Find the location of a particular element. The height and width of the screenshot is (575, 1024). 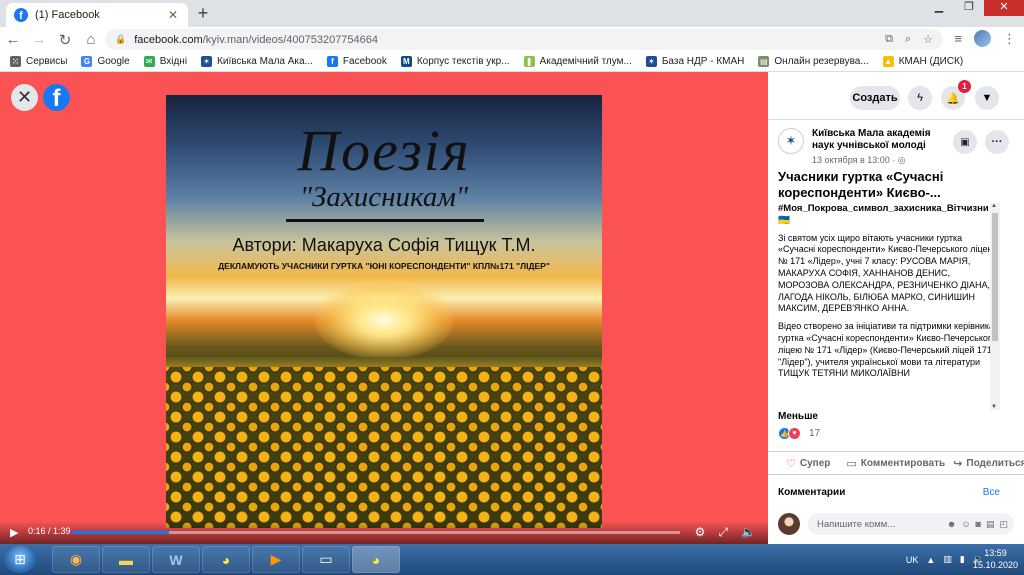

bookmark-icon: ▣ is located at coordinates (965, 142).